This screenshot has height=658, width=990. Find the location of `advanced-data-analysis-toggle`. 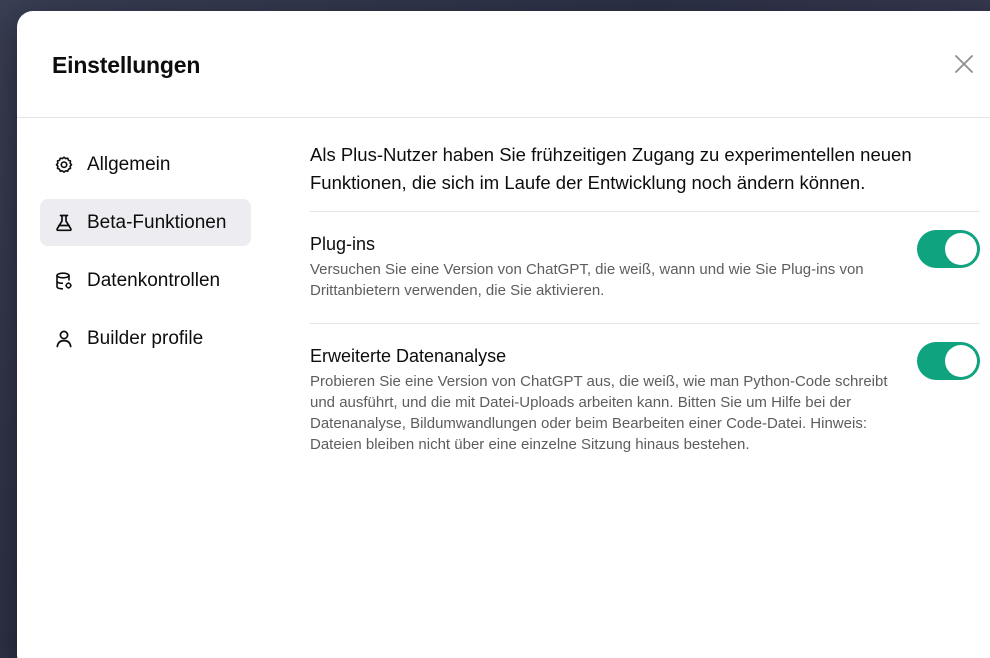

advanced-data-analysis-toggle is located at coordinates (948, 361).